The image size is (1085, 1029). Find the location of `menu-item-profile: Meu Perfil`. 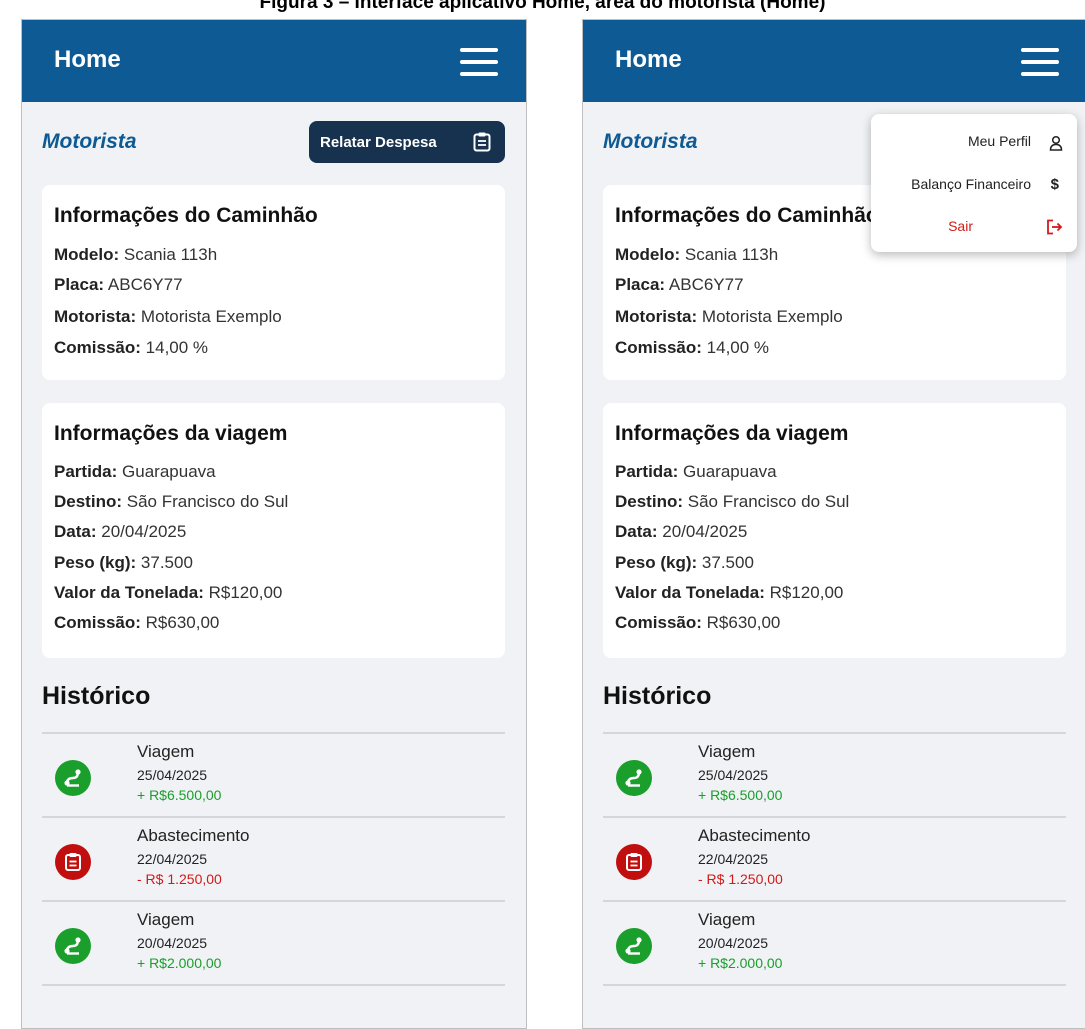

menu-item-profile: Meu Perfil is located at coordinates (974, 142).